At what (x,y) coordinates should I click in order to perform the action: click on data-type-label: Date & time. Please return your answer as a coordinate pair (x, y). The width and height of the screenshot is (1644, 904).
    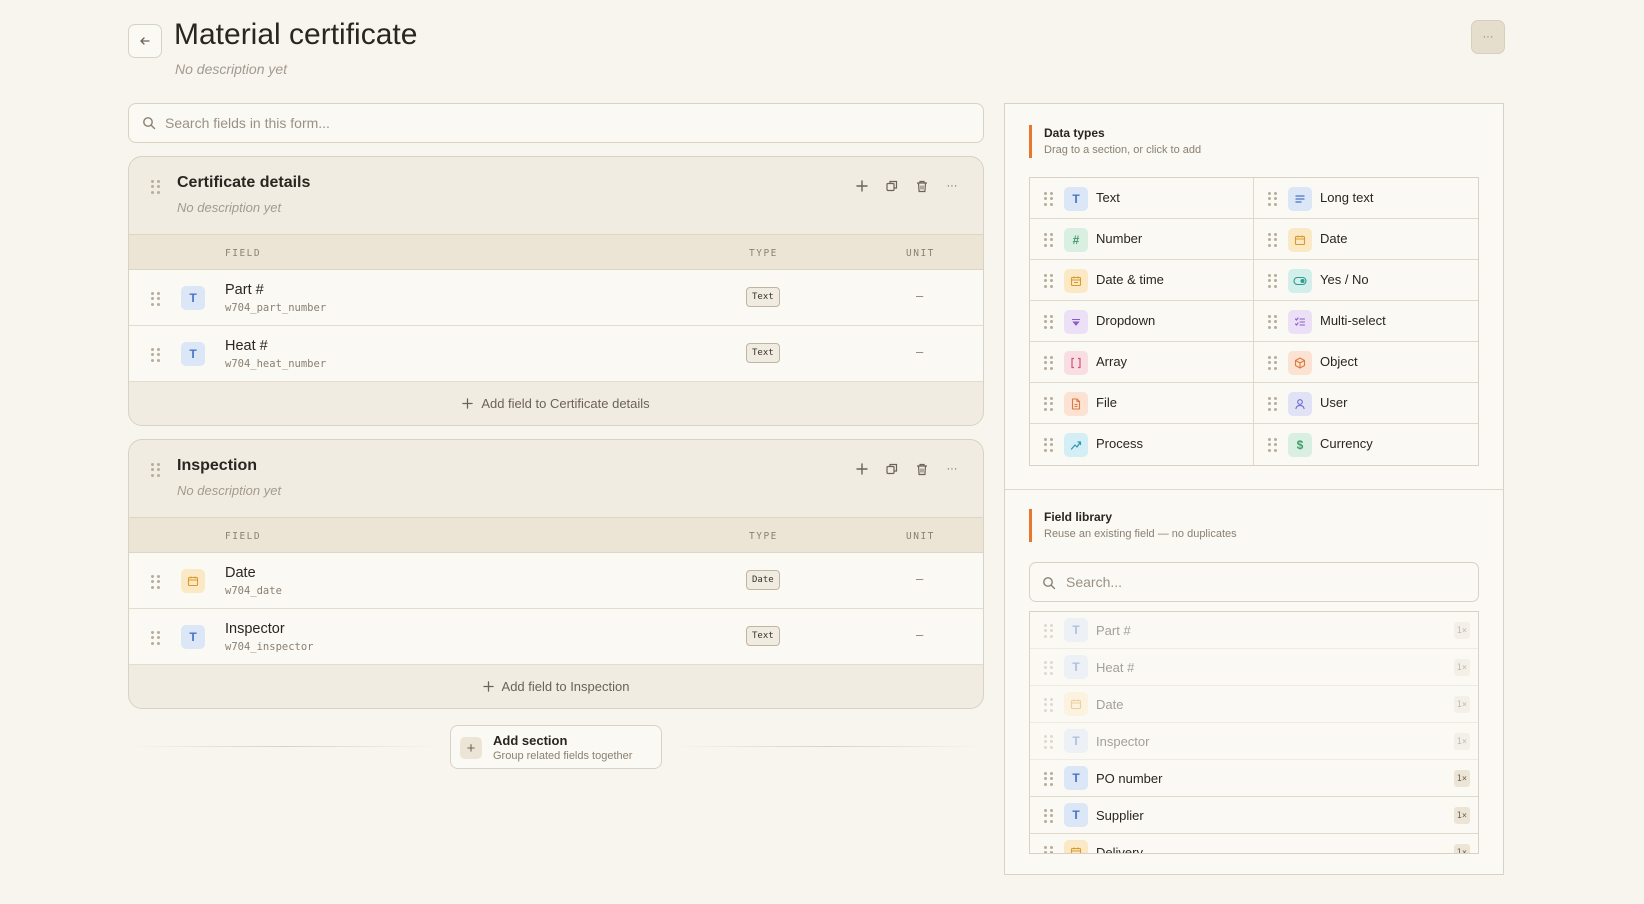
    Looking at the image, I should click on (1130, 279).